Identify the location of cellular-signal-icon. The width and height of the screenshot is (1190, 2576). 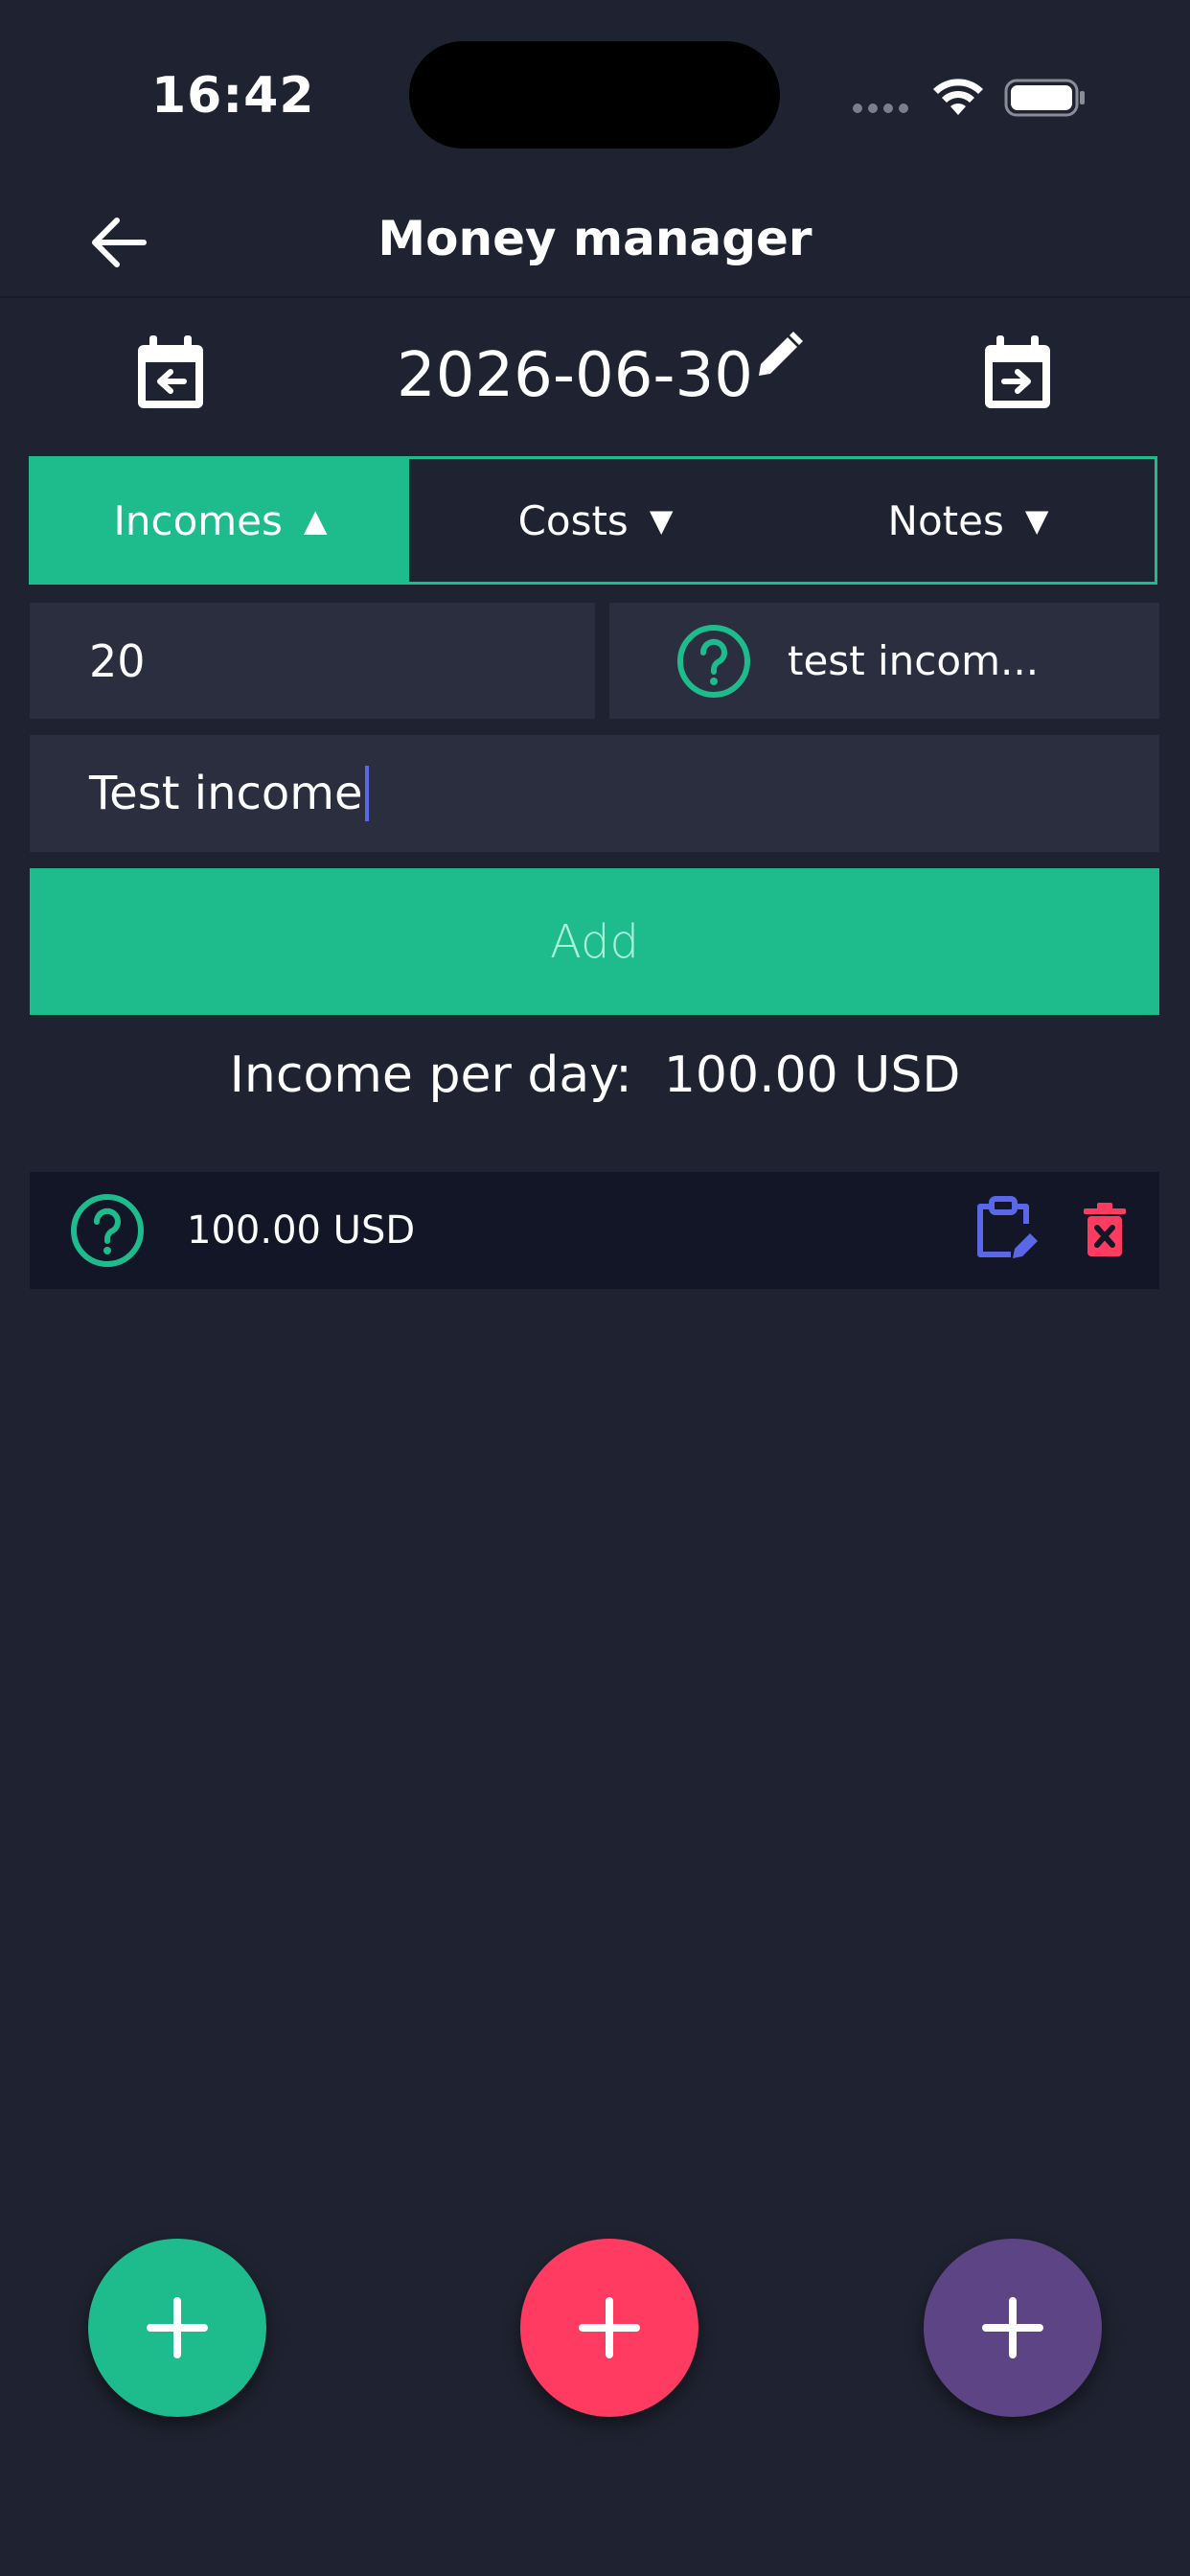
(881, 108).